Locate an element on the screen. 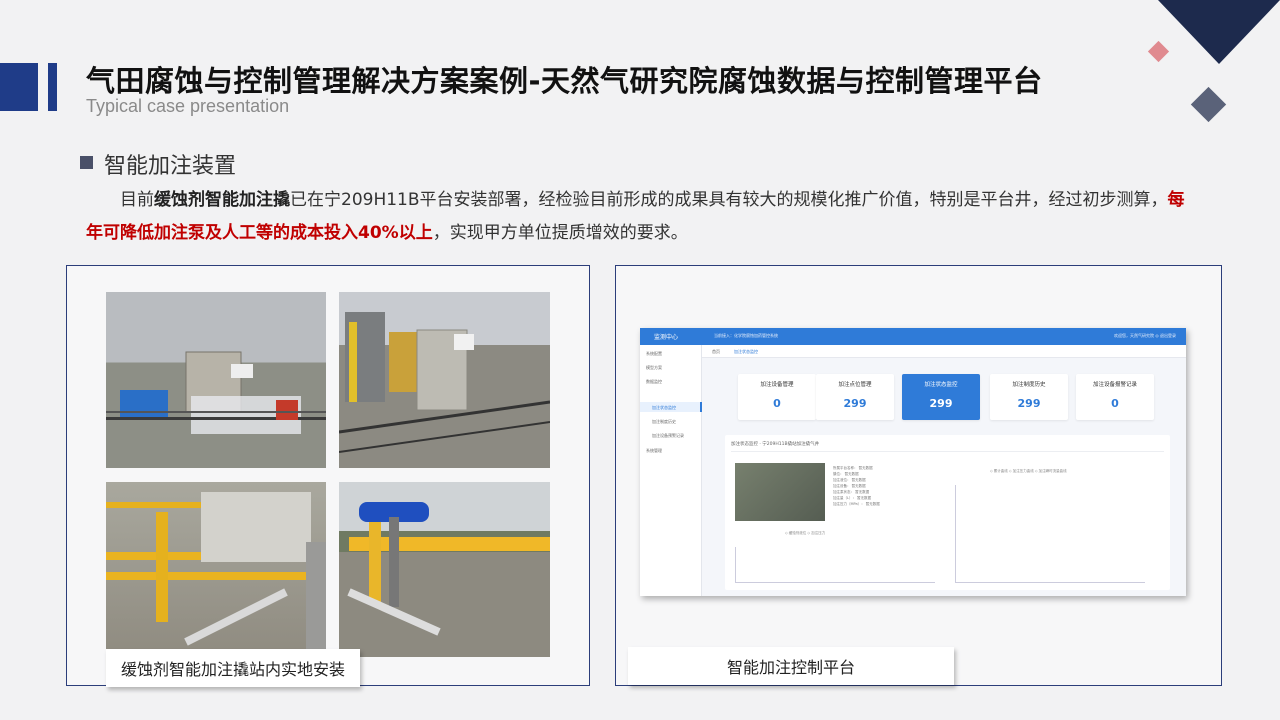 This screenshot has width=1280, height=720. platform-tab: 首页 is located at coordinates (716, 351).